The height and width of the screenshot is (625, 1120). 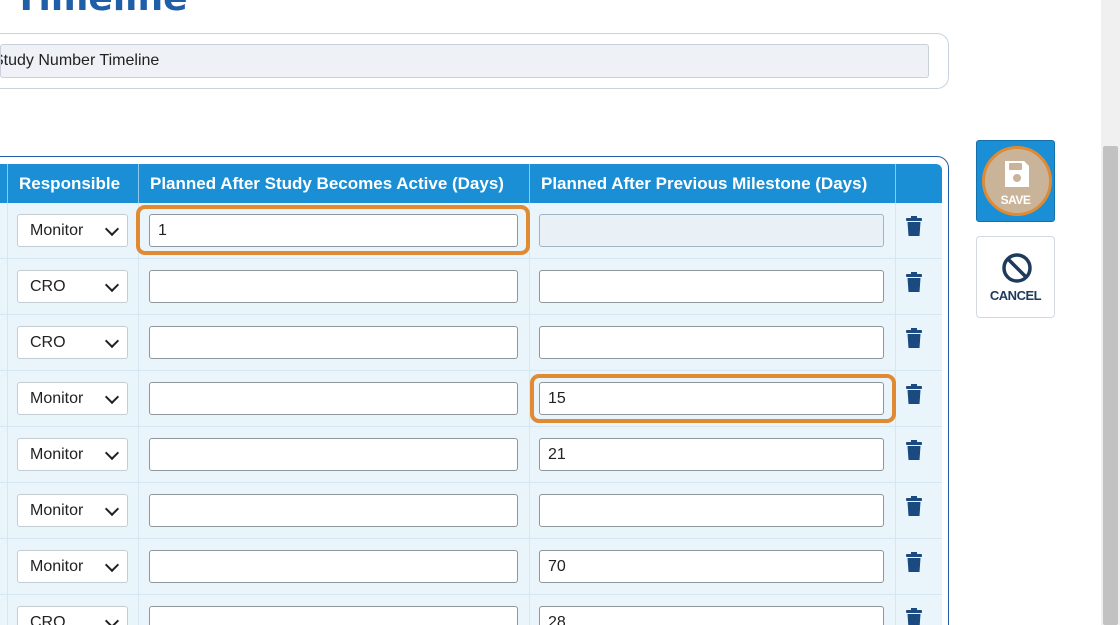 What do you see at coordinates (711, 566) in the screenshot?
I see `planned-after-previous-input: 70` at bounding box center [711, 566].